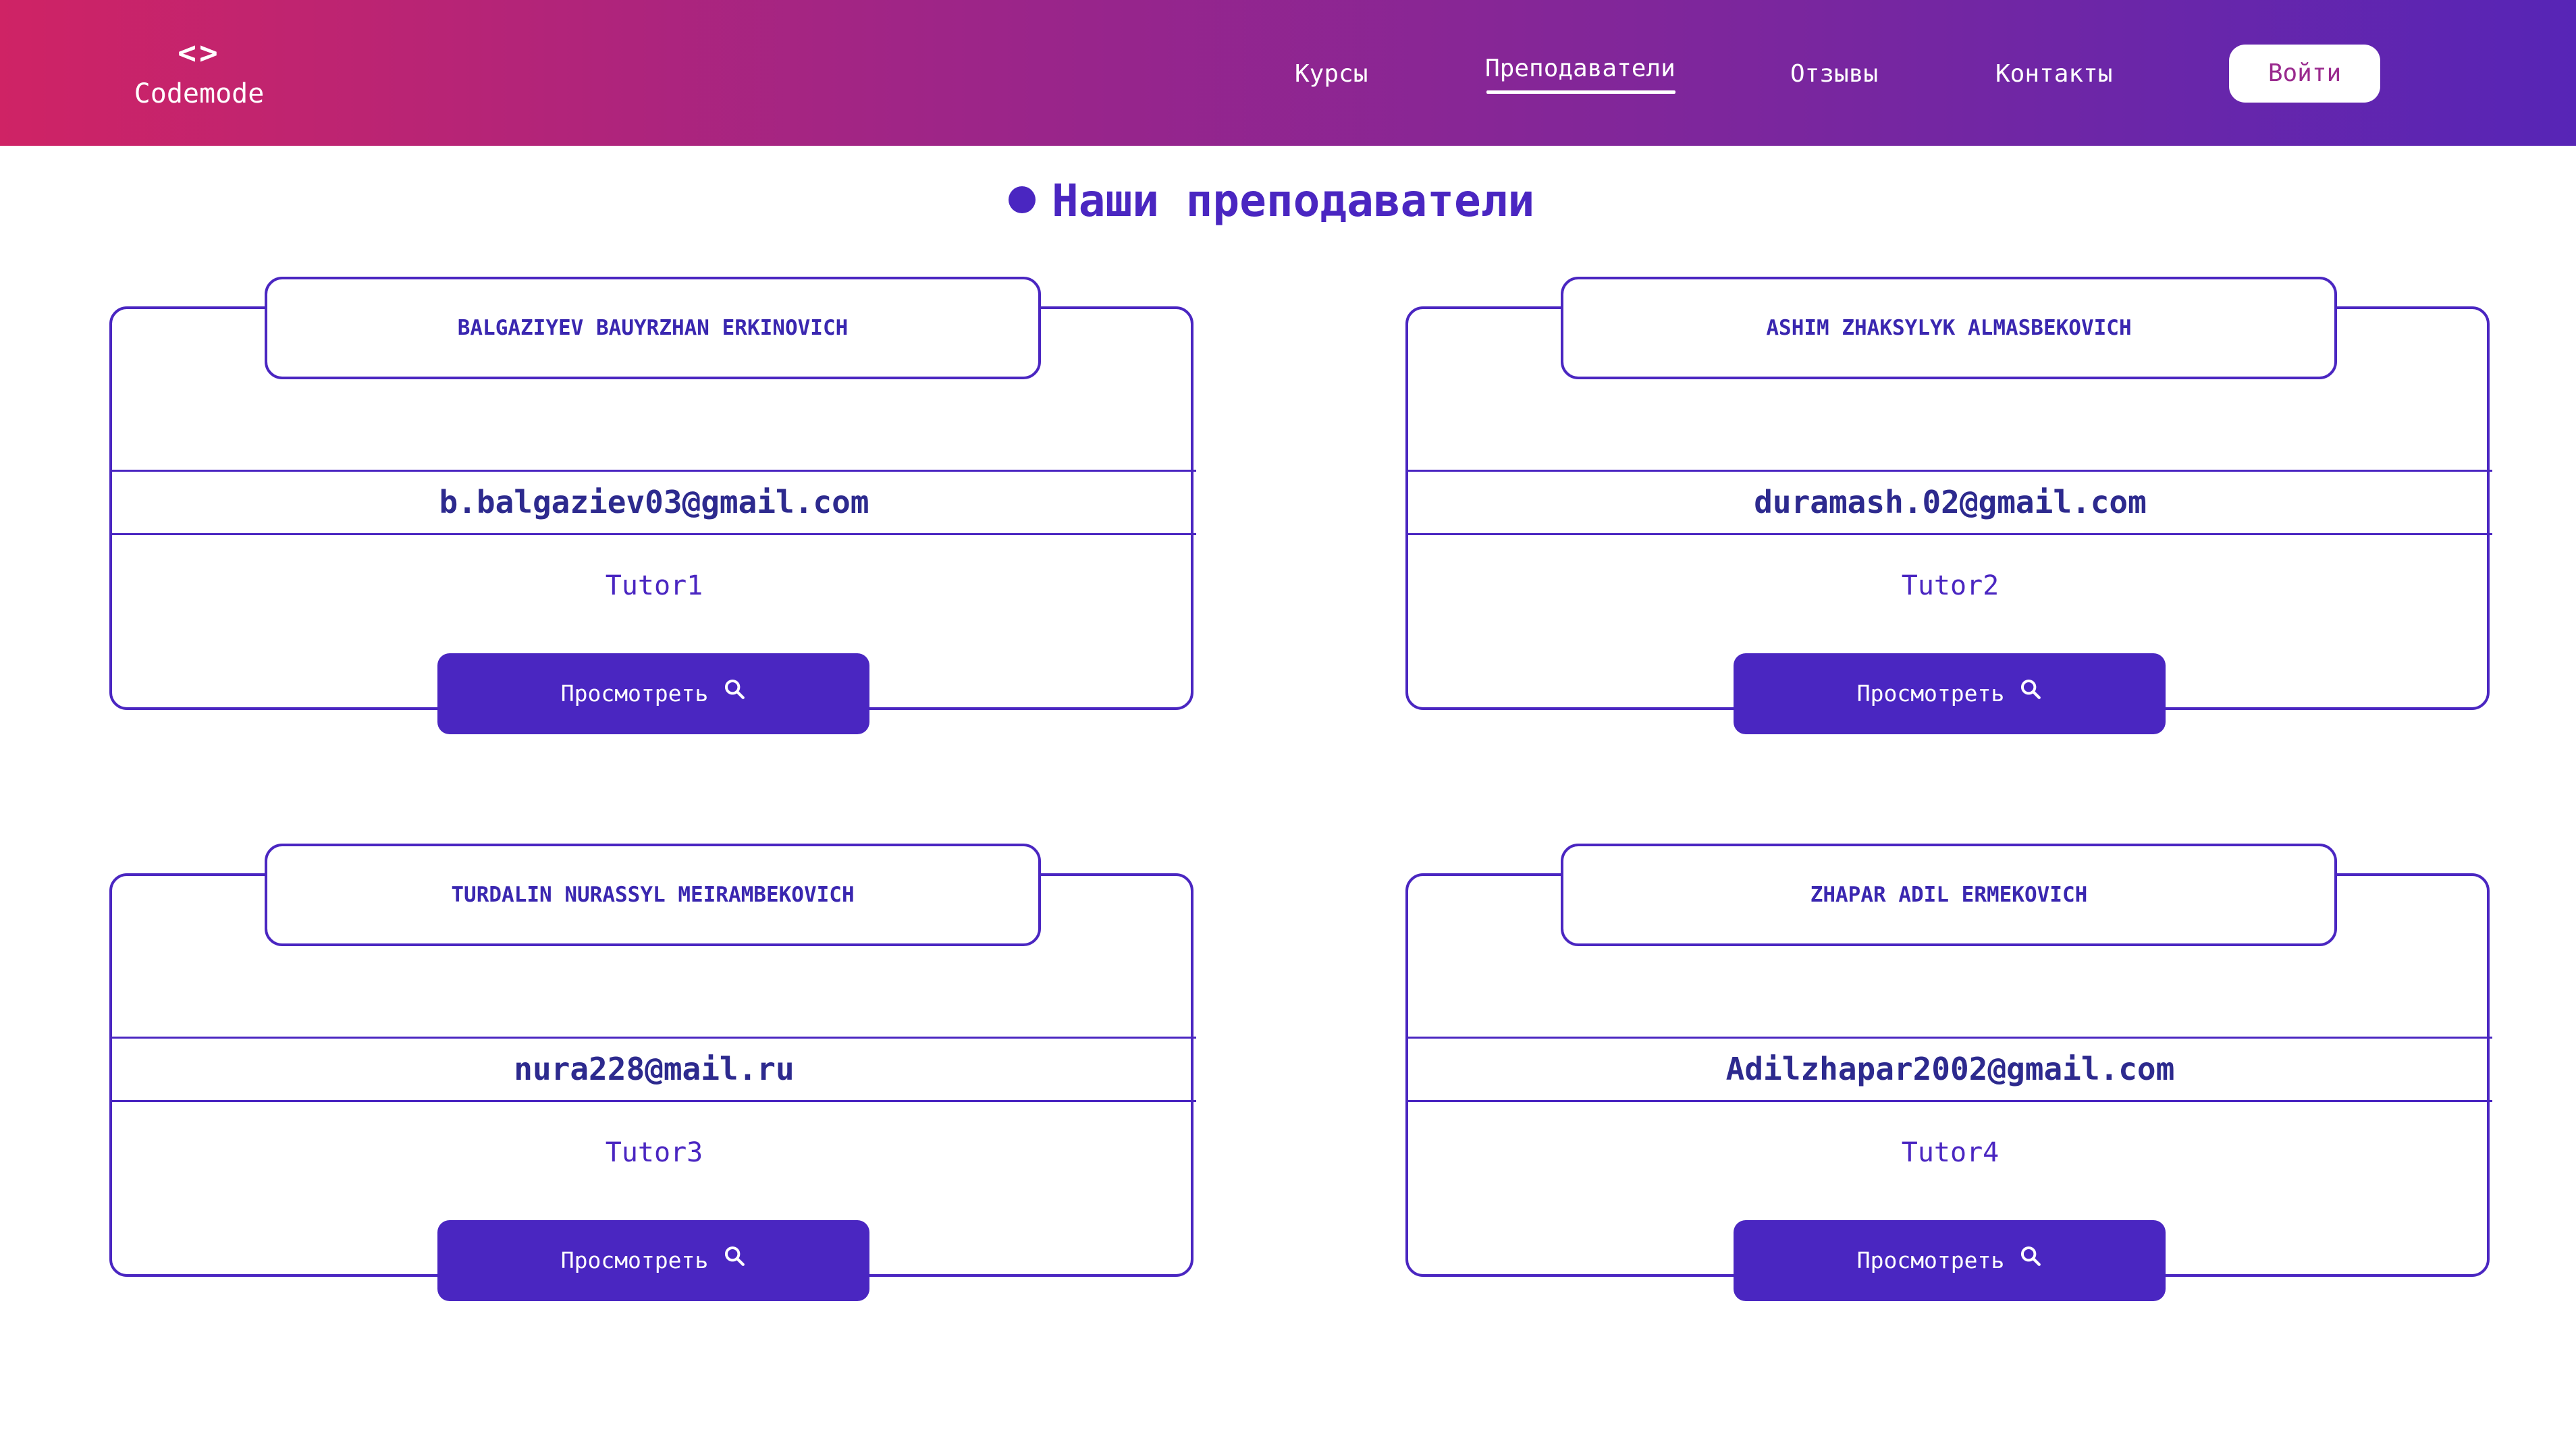 The height and width of the screenshot is (1455, 2576). What do you see at coordinates (1949, 328) in the screenshot?
I see `tutor-name: ASHIM ZHAKSYLYK ALMASBEKOVICH` at bounding box center [1949, 328].